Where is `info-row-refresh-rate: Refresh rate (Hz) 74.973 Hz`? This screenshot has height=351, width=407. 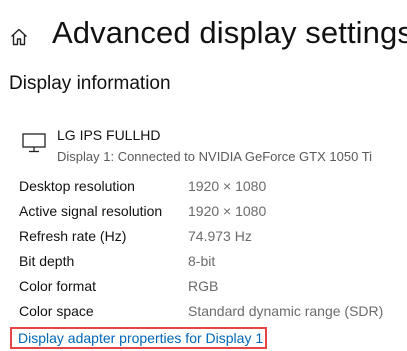 info-row-refresh-rate: Refresh rate (Hz) 74.973 Hz is located at coordinates (211, 240).